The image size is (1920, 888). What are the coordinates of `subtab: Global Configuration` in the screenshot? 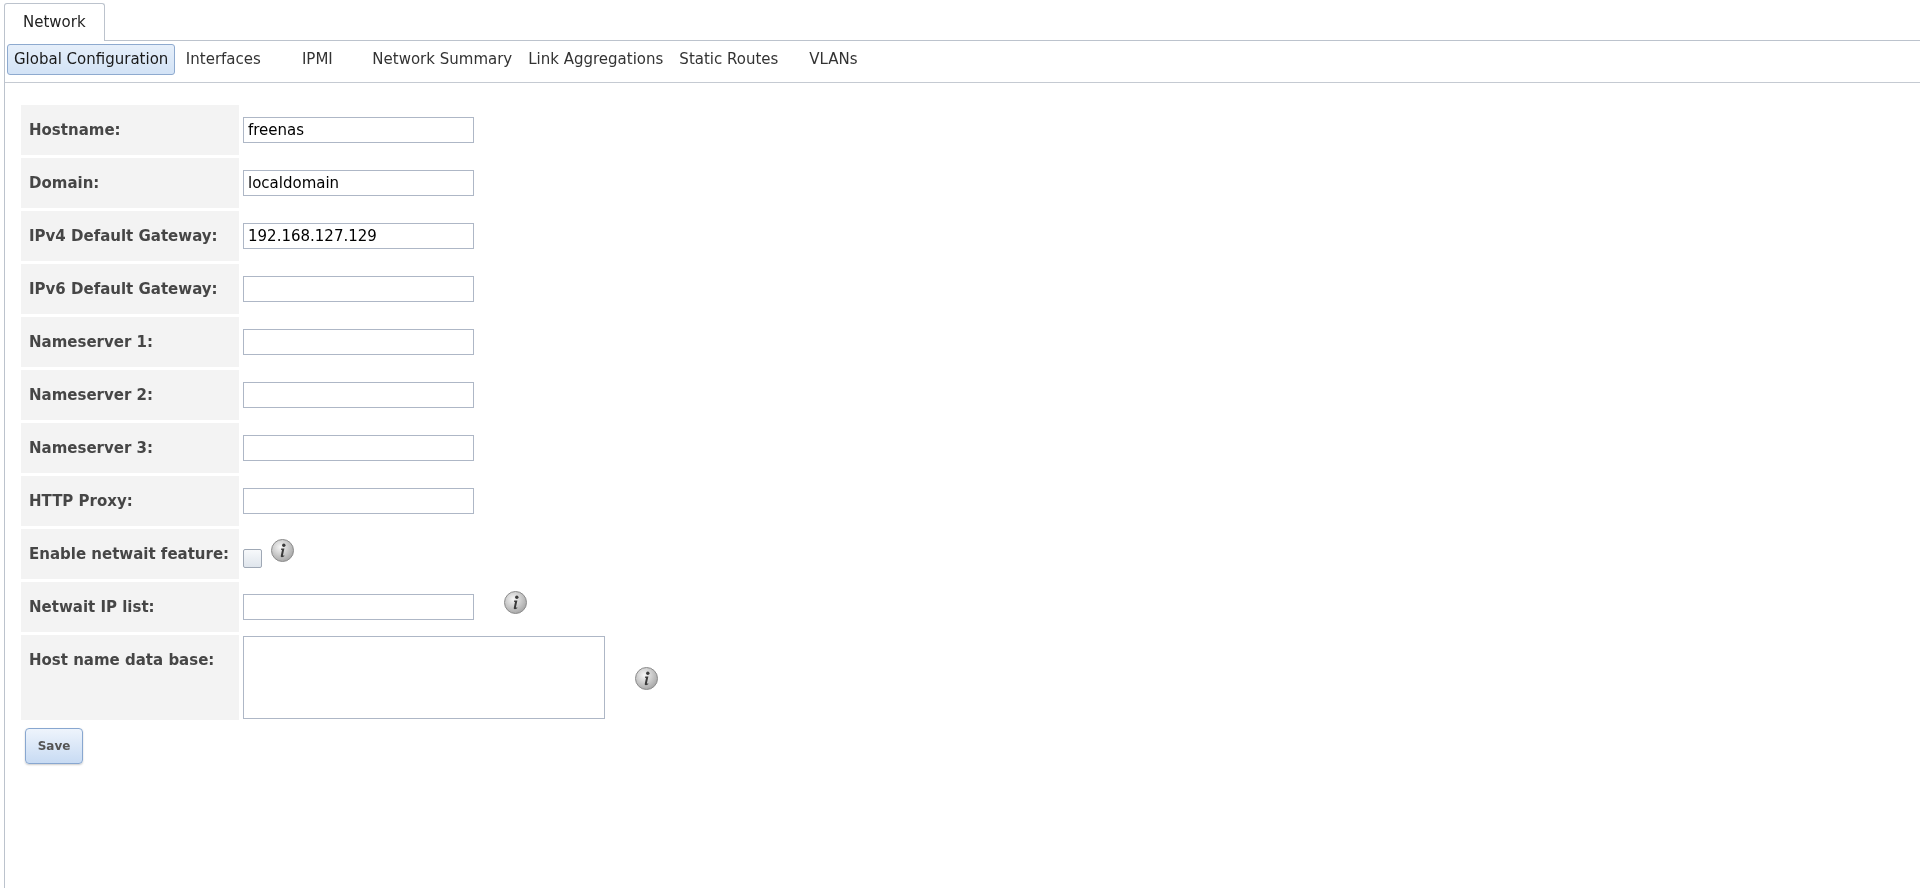 It's located at (91, 59).